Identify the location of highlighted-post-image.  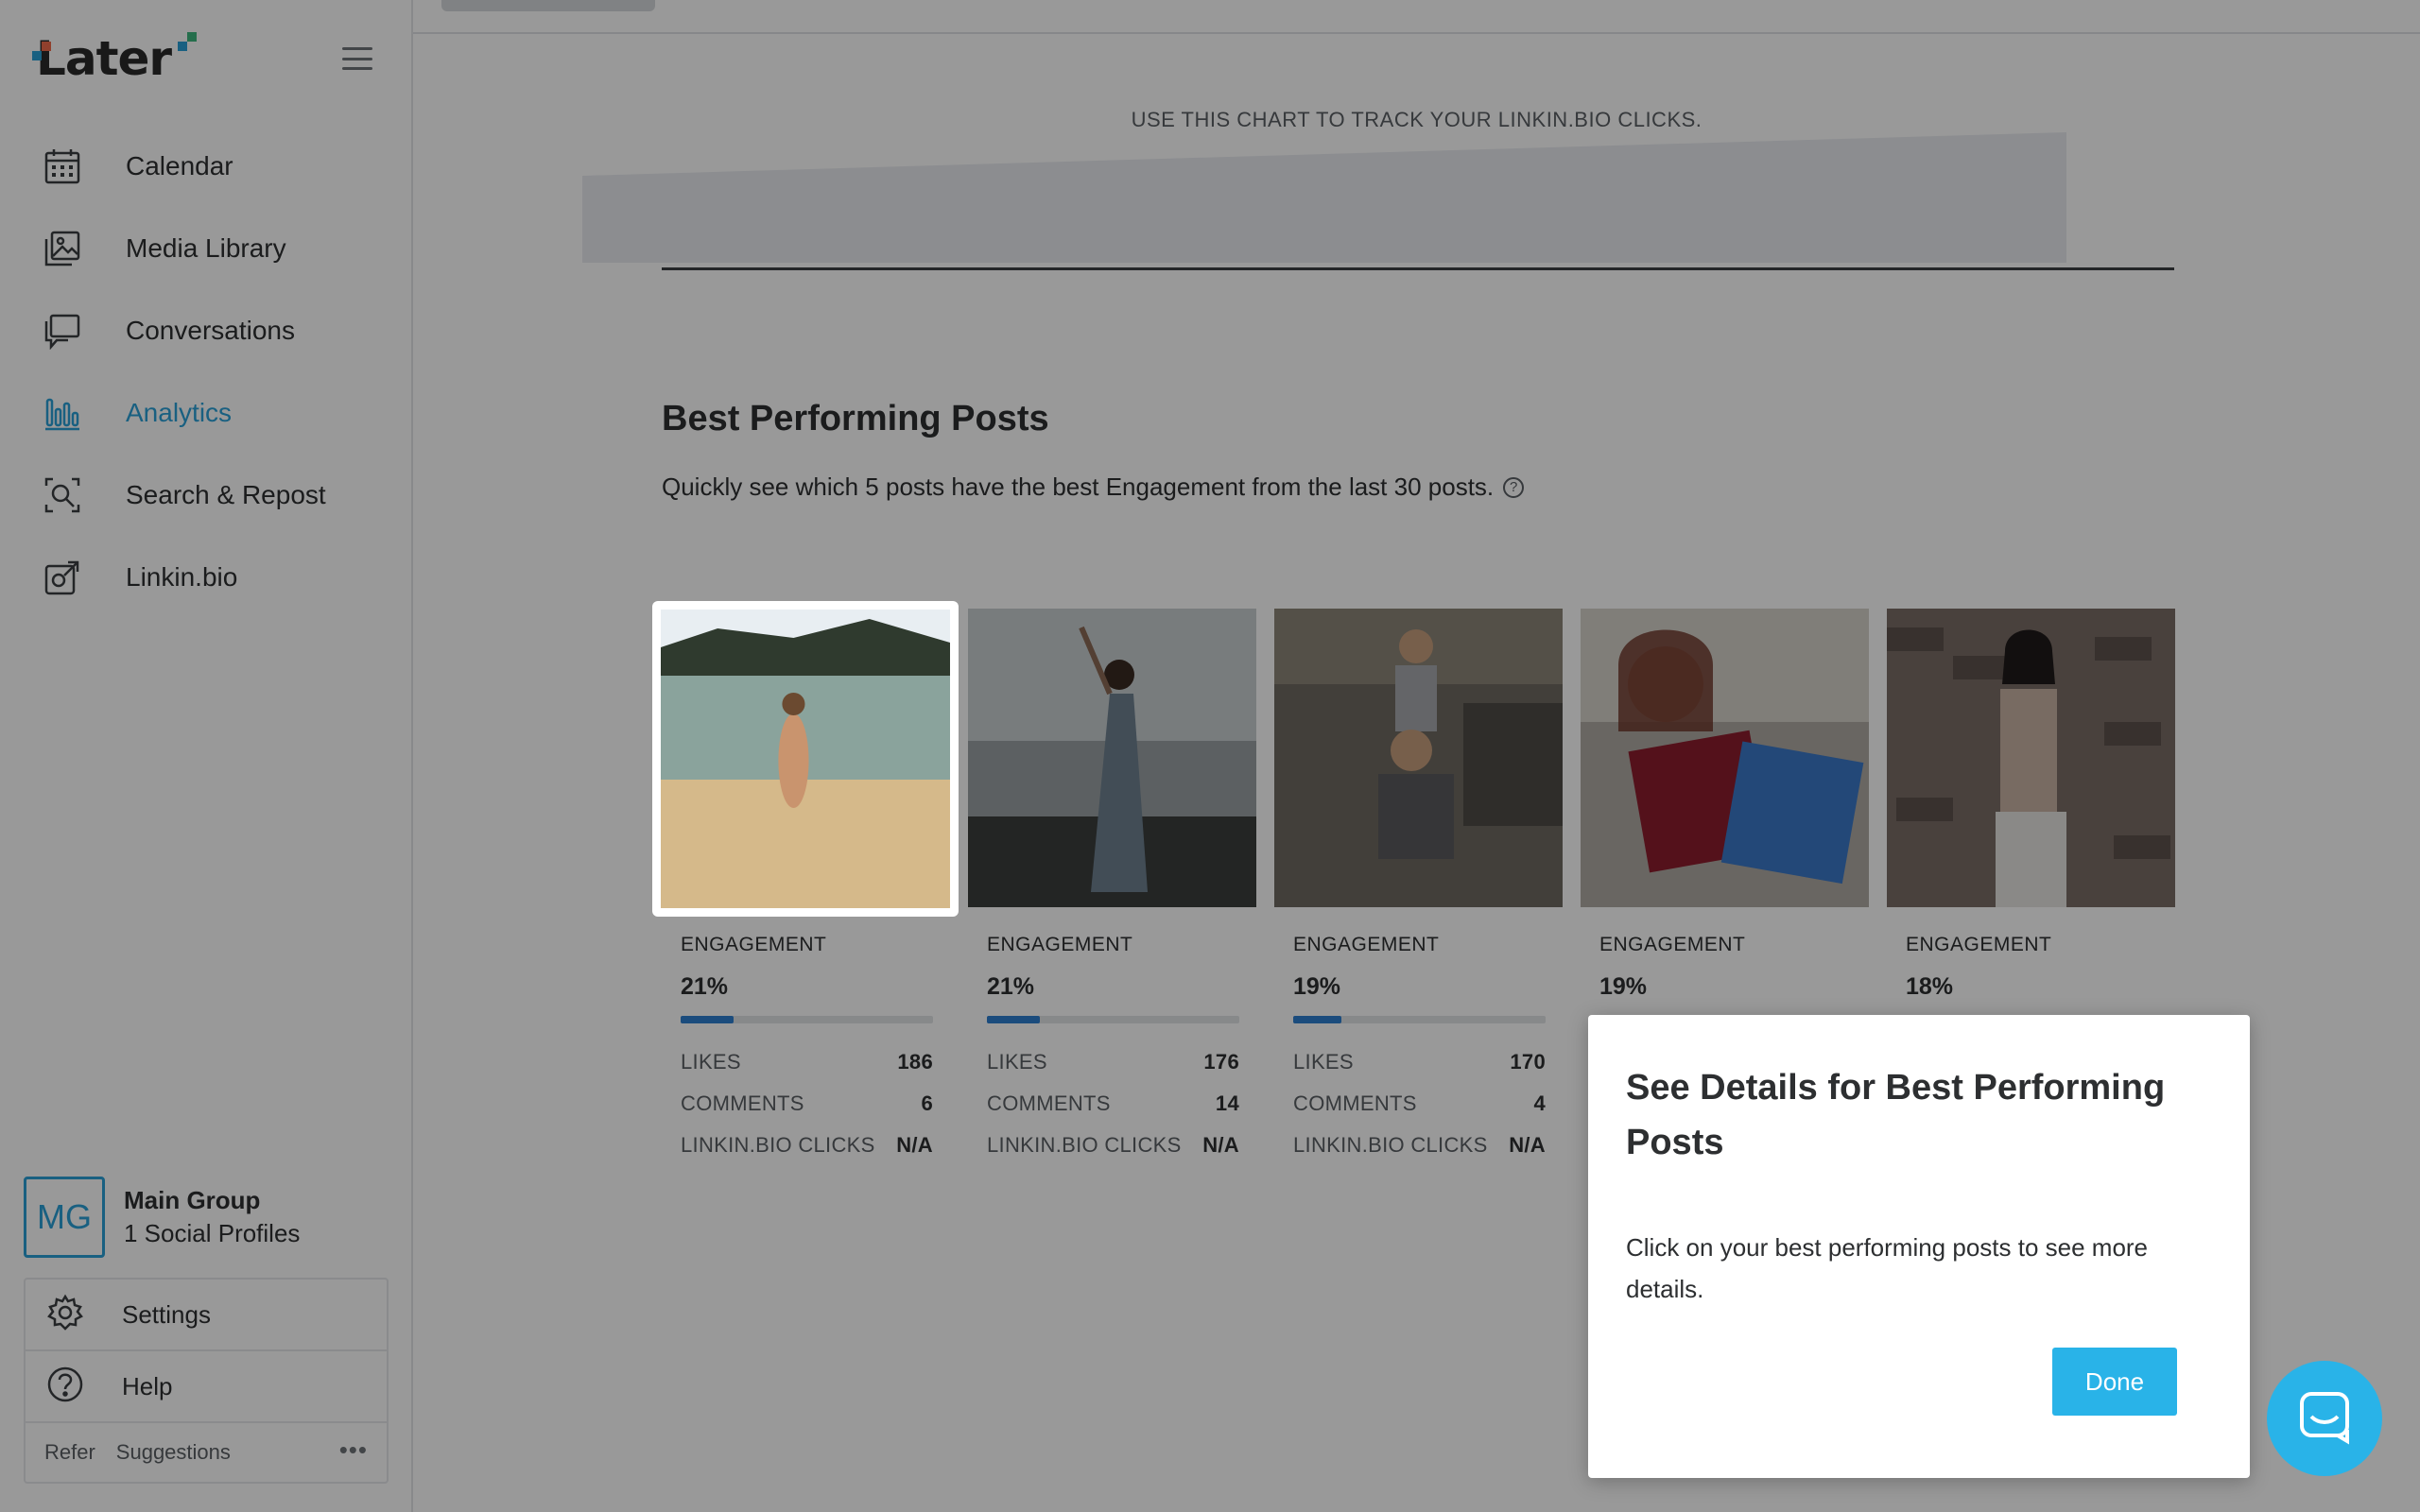
(806, 759).